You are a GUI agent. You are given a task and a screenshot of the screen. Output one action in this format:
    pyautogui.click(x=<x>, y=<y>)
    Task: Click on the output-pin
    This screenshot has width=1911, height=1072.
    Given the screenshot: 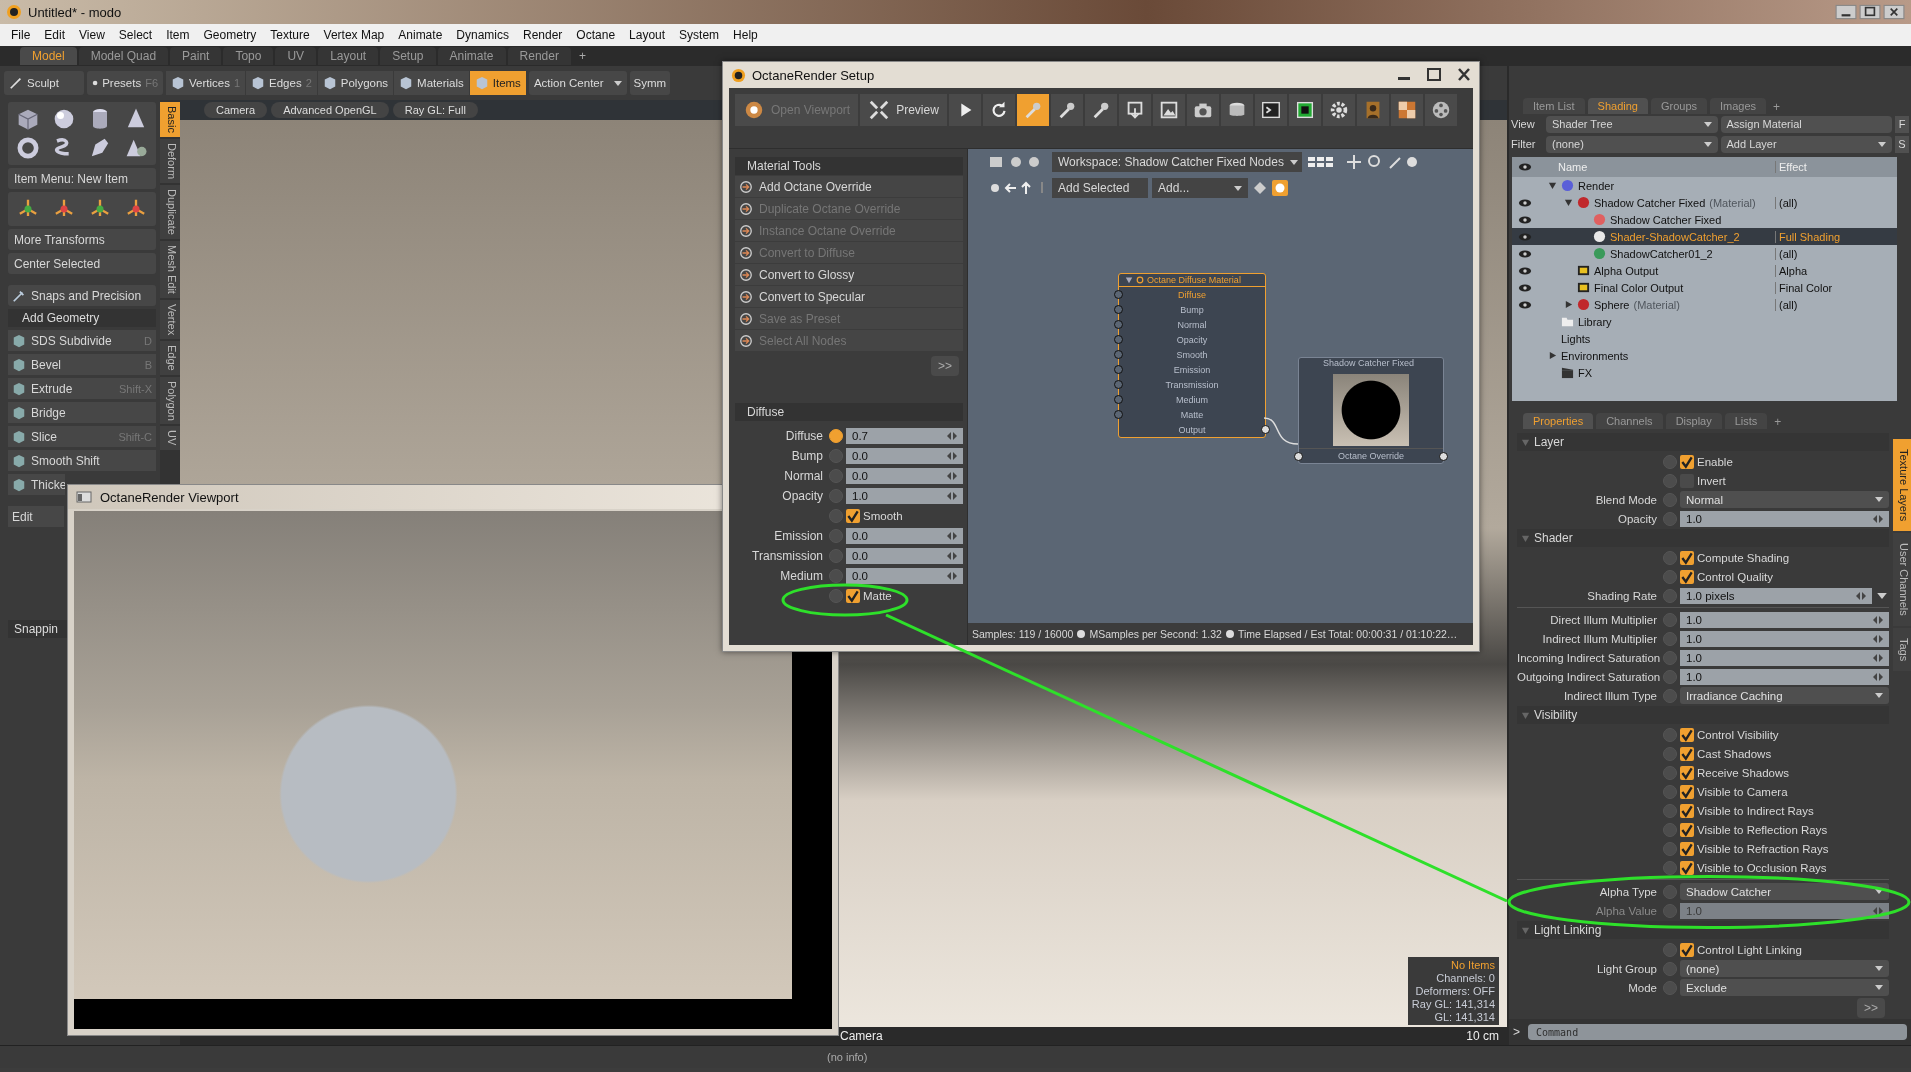 What is the action you would take?
    pyautogui.click(x=1443, y=456)
    